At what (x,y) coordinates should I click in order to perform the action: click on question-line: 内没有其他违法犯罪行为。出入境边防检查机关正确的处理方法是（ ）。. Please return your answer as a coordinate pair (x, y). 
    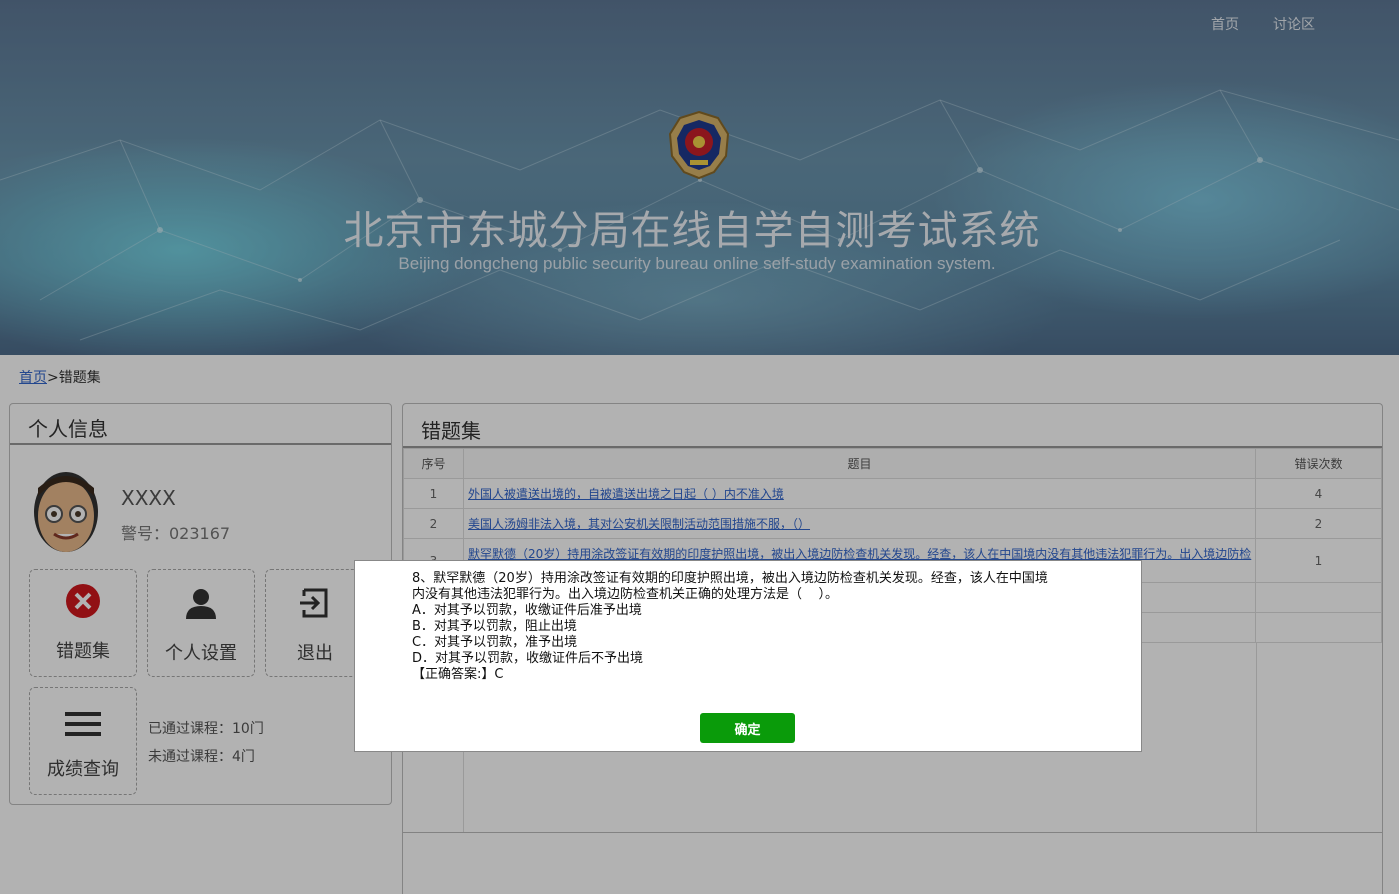
    Looking at the image, I should click on (625, 594).